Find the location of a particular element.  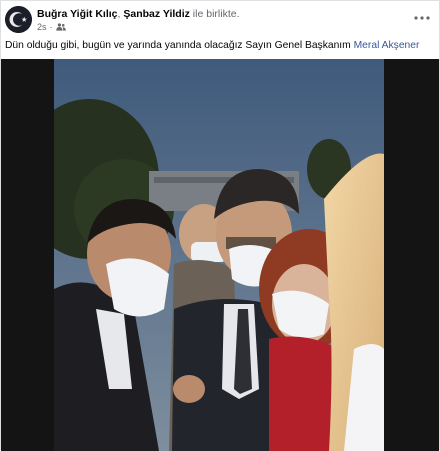

more-dots-icon is located at coordinates (422, 18).